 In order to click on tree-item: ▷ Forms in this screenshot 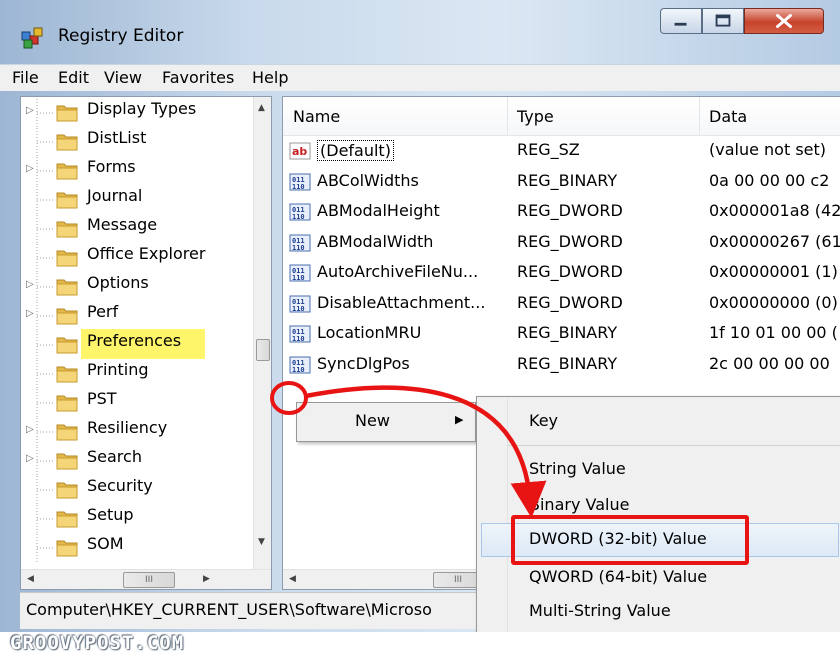, I will do `click(137, 171)`.